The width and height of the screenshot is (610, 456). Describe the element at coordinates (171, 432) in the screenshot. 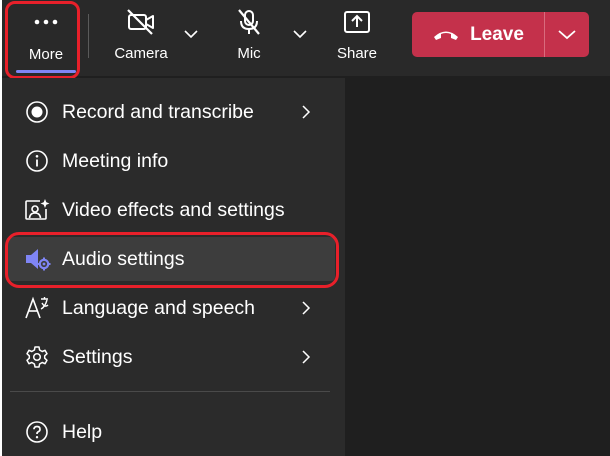

I see `menu-item-help: Help` at that location.